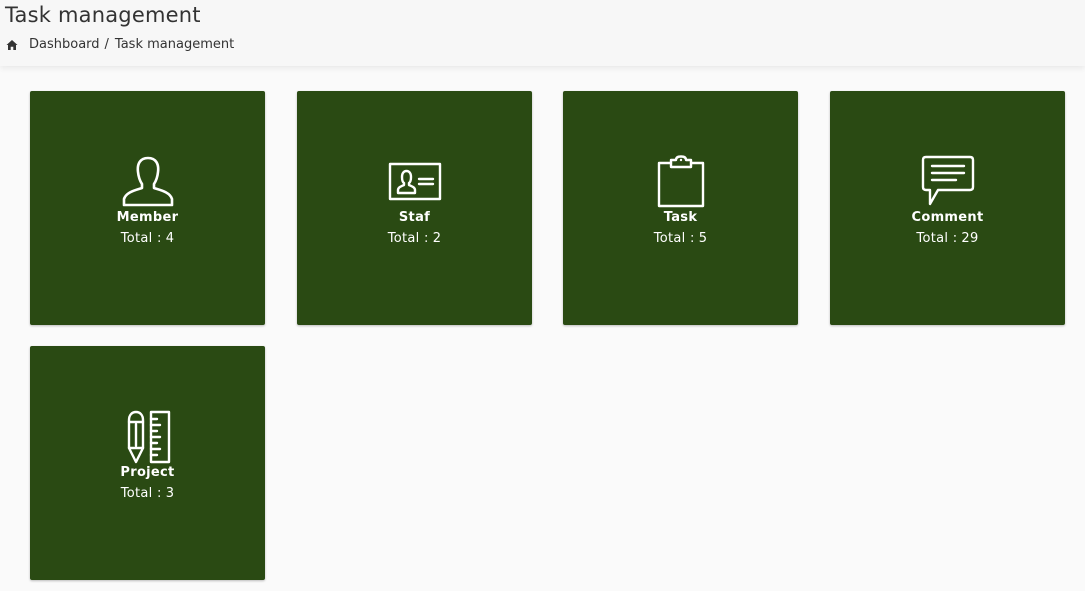 The height and width of the screenshot is (591, 1085). I want to click on breadcrumb: Dashboard / Task management, so click(120, 44).